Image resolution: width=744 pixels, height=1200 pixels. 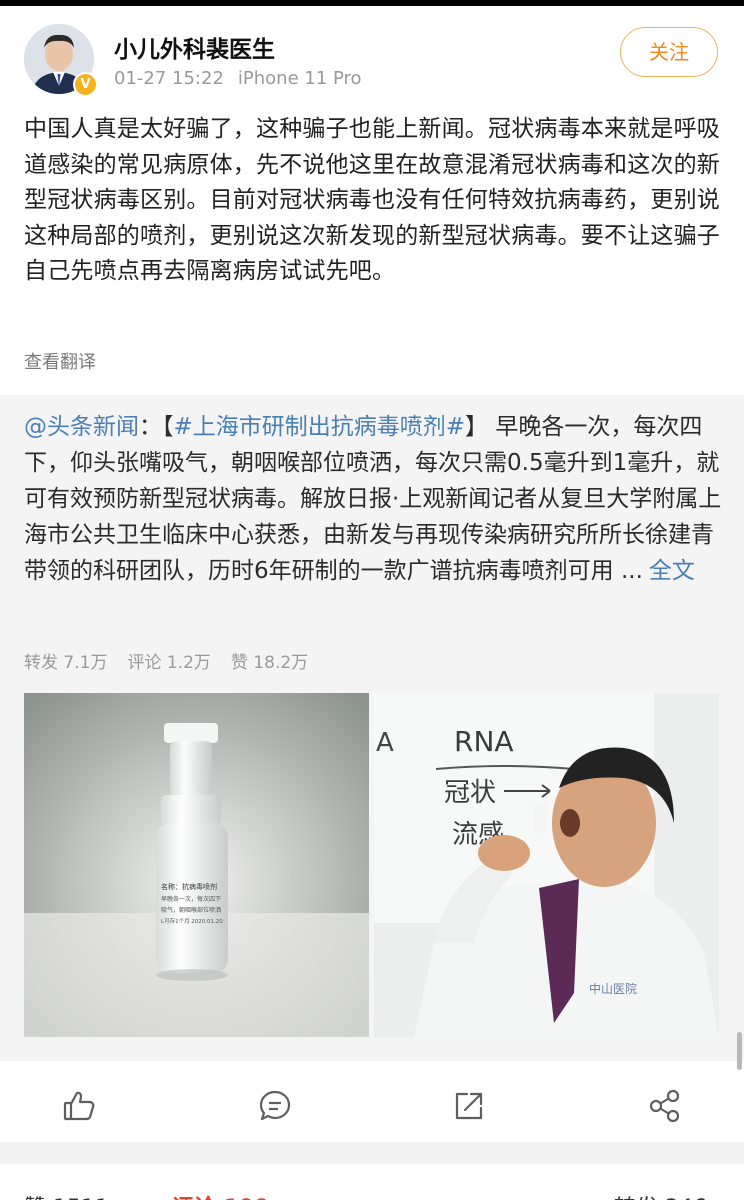 I want to click on svg-text: 中山医院, so click(x=613, y=988).